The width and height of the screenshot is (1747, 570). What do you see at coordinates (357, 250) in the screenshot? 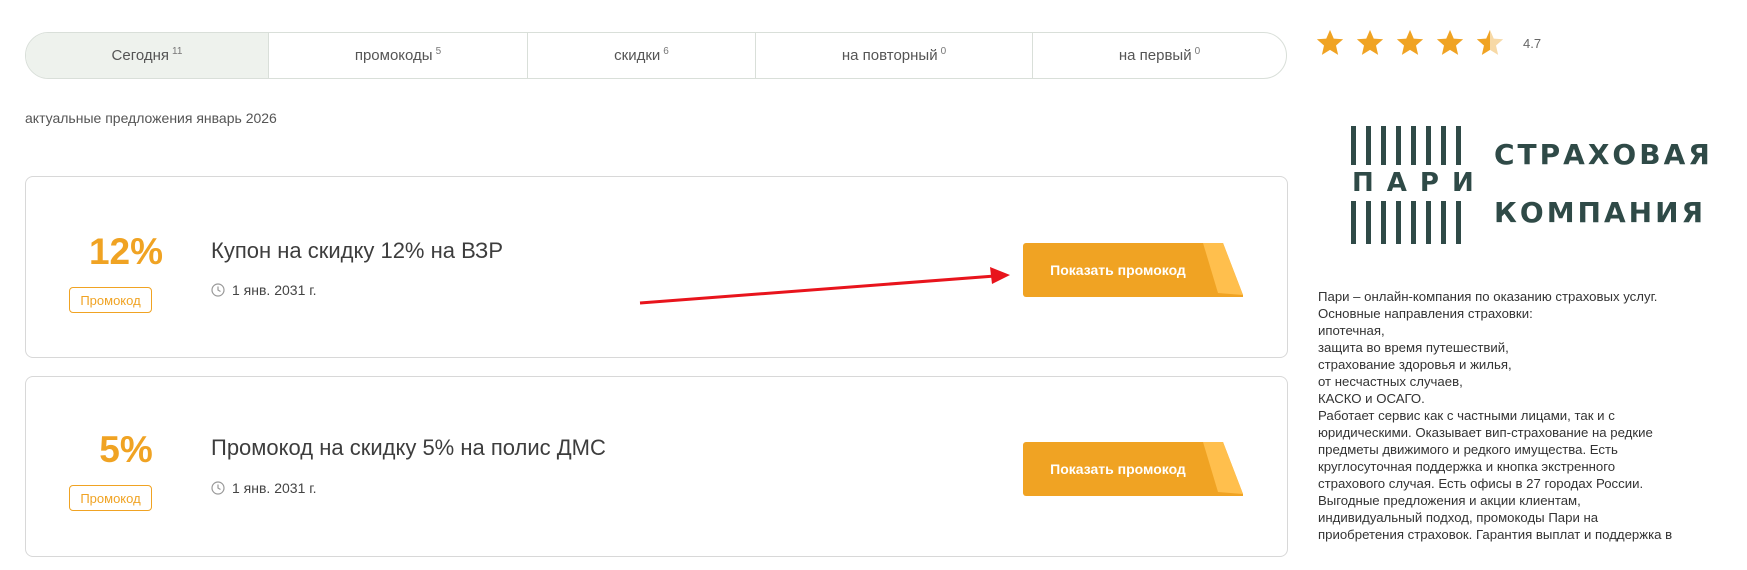
I see `offer-title: Купон на скидку 12% на ВЗР` at bounding box center [357, 250].